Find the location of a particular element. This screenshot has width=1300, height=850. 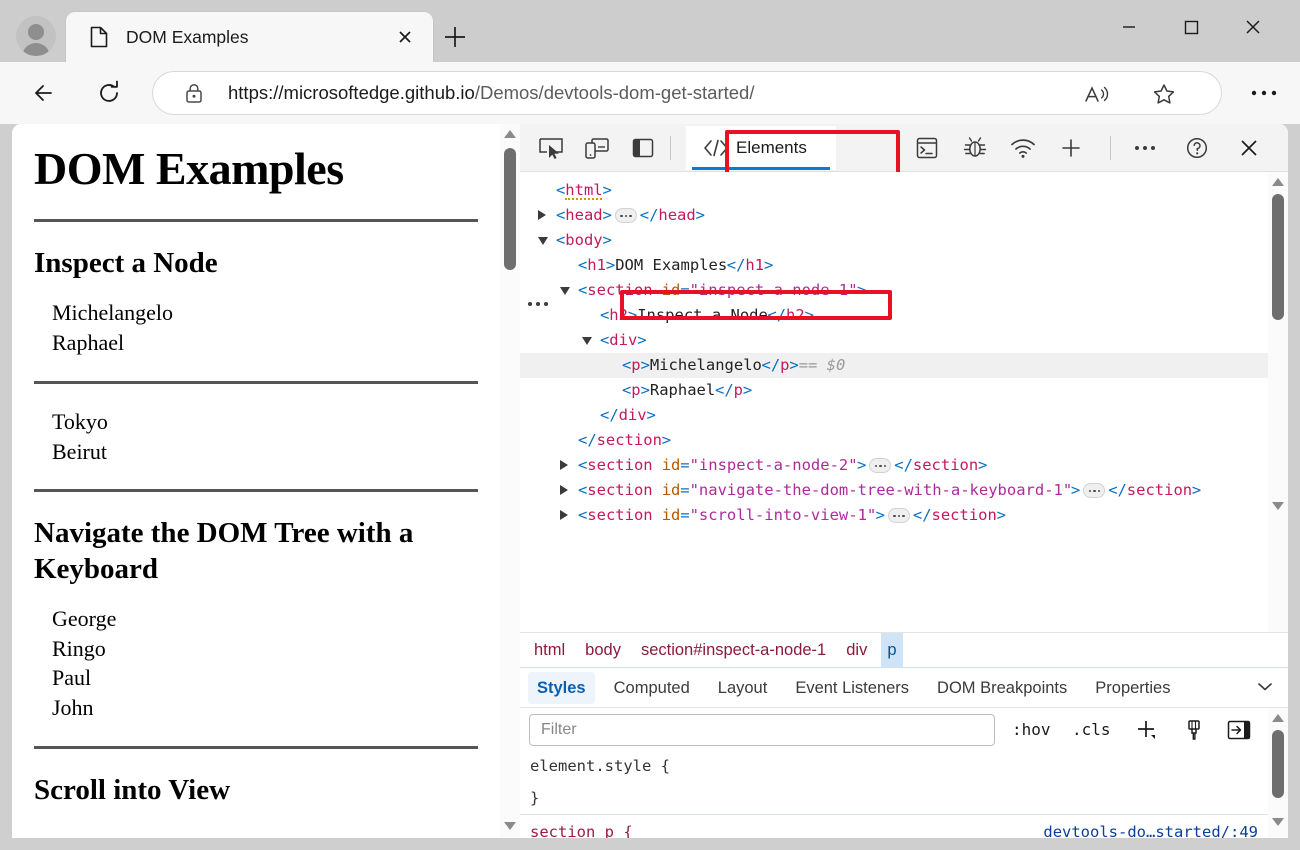

back-button is located at coordinates (45, 93).